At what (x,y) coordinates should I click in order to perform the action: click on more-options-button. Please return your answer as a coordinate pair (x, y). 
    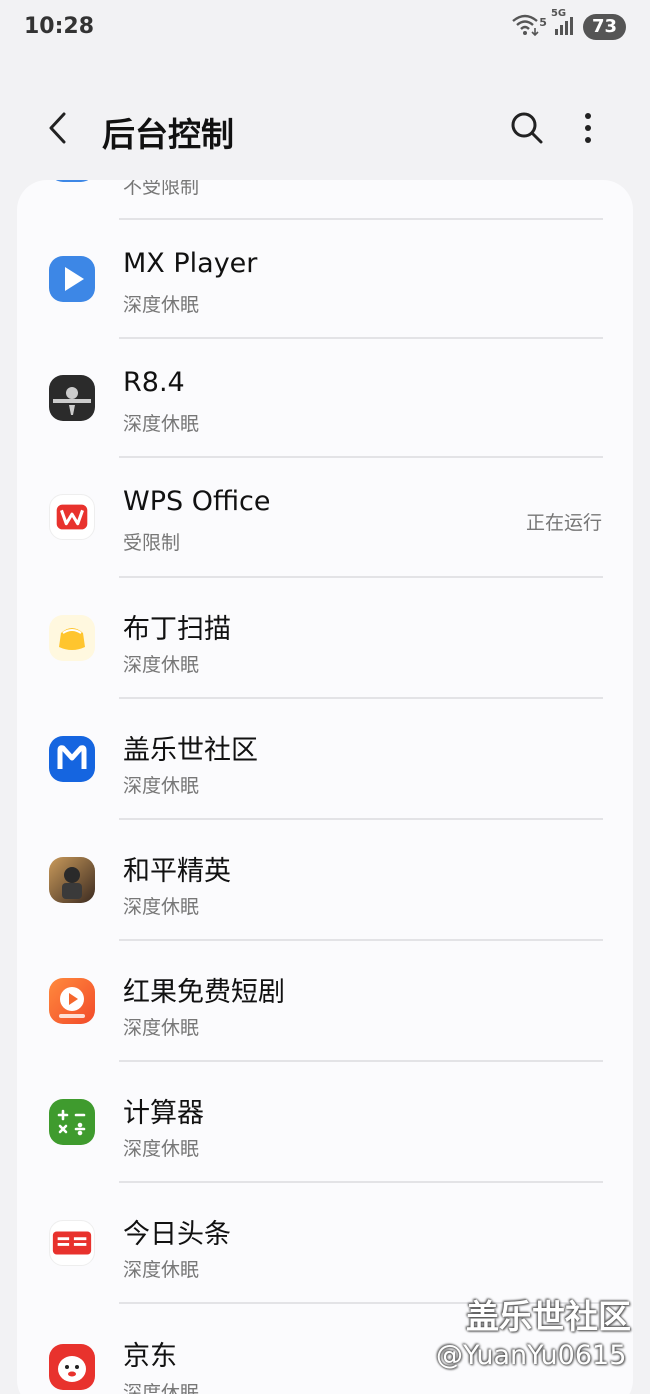
    Looking at the image, I should click on (588, 128).